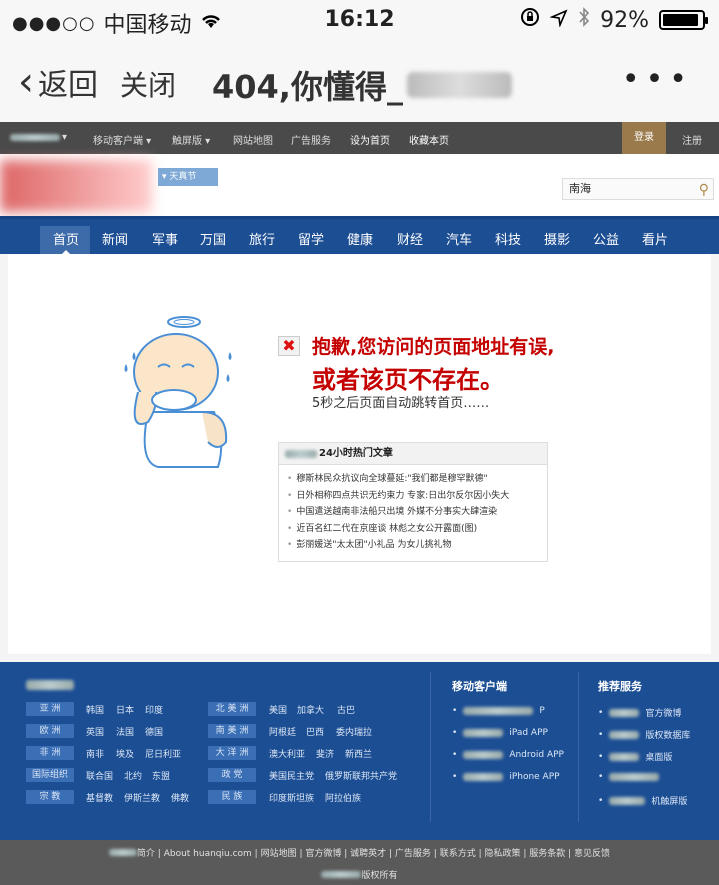 The image size is (719, 885). Describe the element at coordinates (354, 731) in the screenshot. I see `region-link: 委内瑞拉` at that location.